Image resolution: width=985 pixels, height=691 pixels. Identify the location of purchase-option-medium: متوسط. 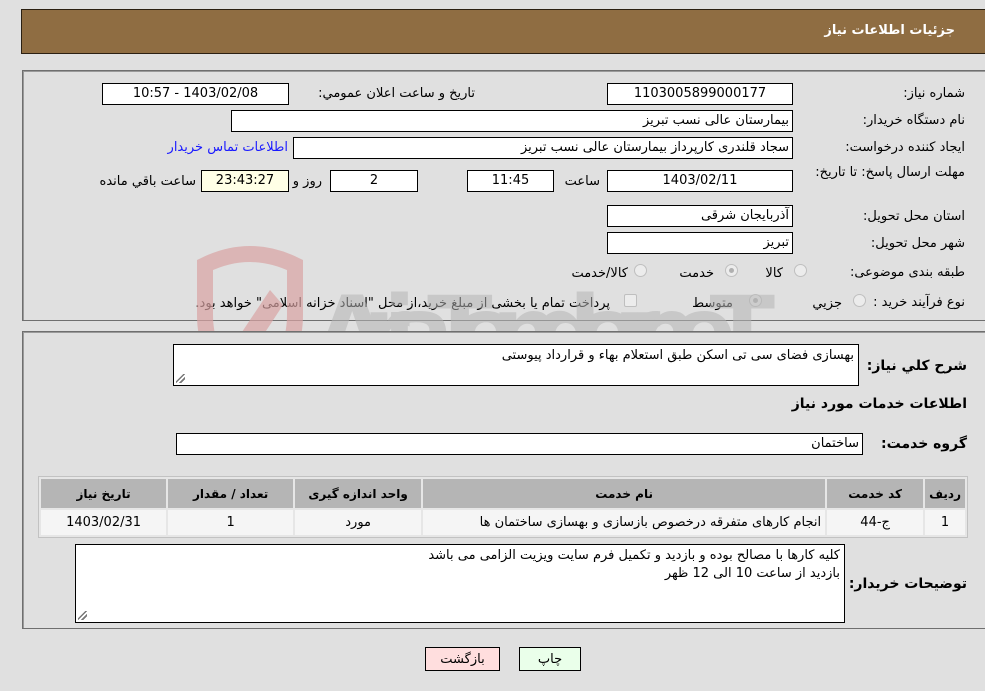
(712, 303).